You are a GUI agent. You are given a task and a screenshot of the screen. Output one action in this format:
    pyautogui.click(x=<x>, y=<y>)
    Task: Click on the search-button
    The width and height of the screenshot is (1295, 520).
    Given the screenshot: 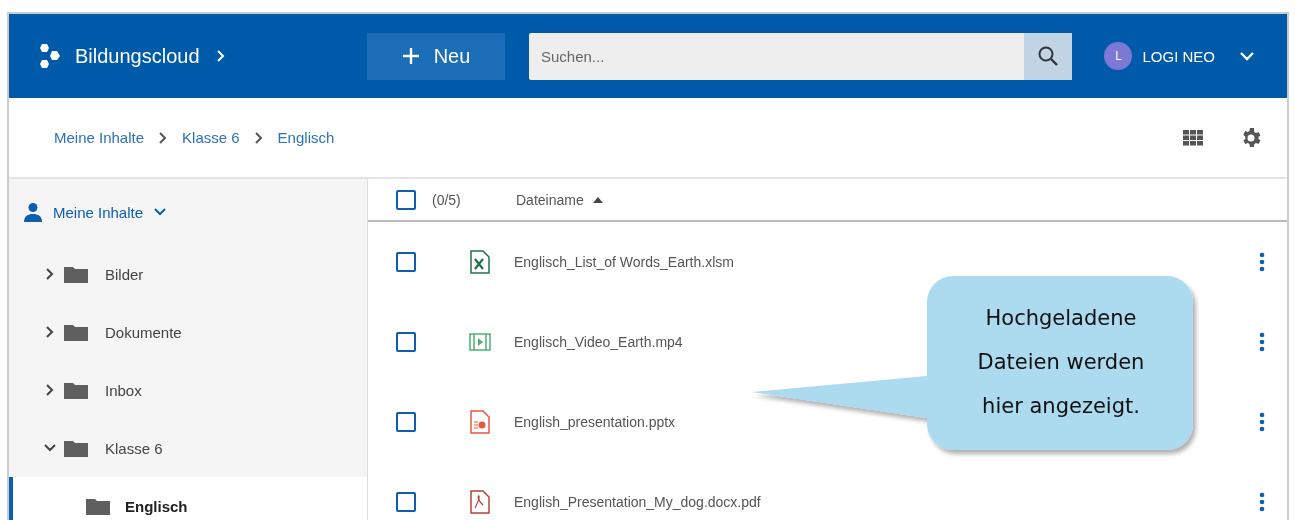 What is the action you would take?
    pyautogui.click(x=1048, y=56)
    